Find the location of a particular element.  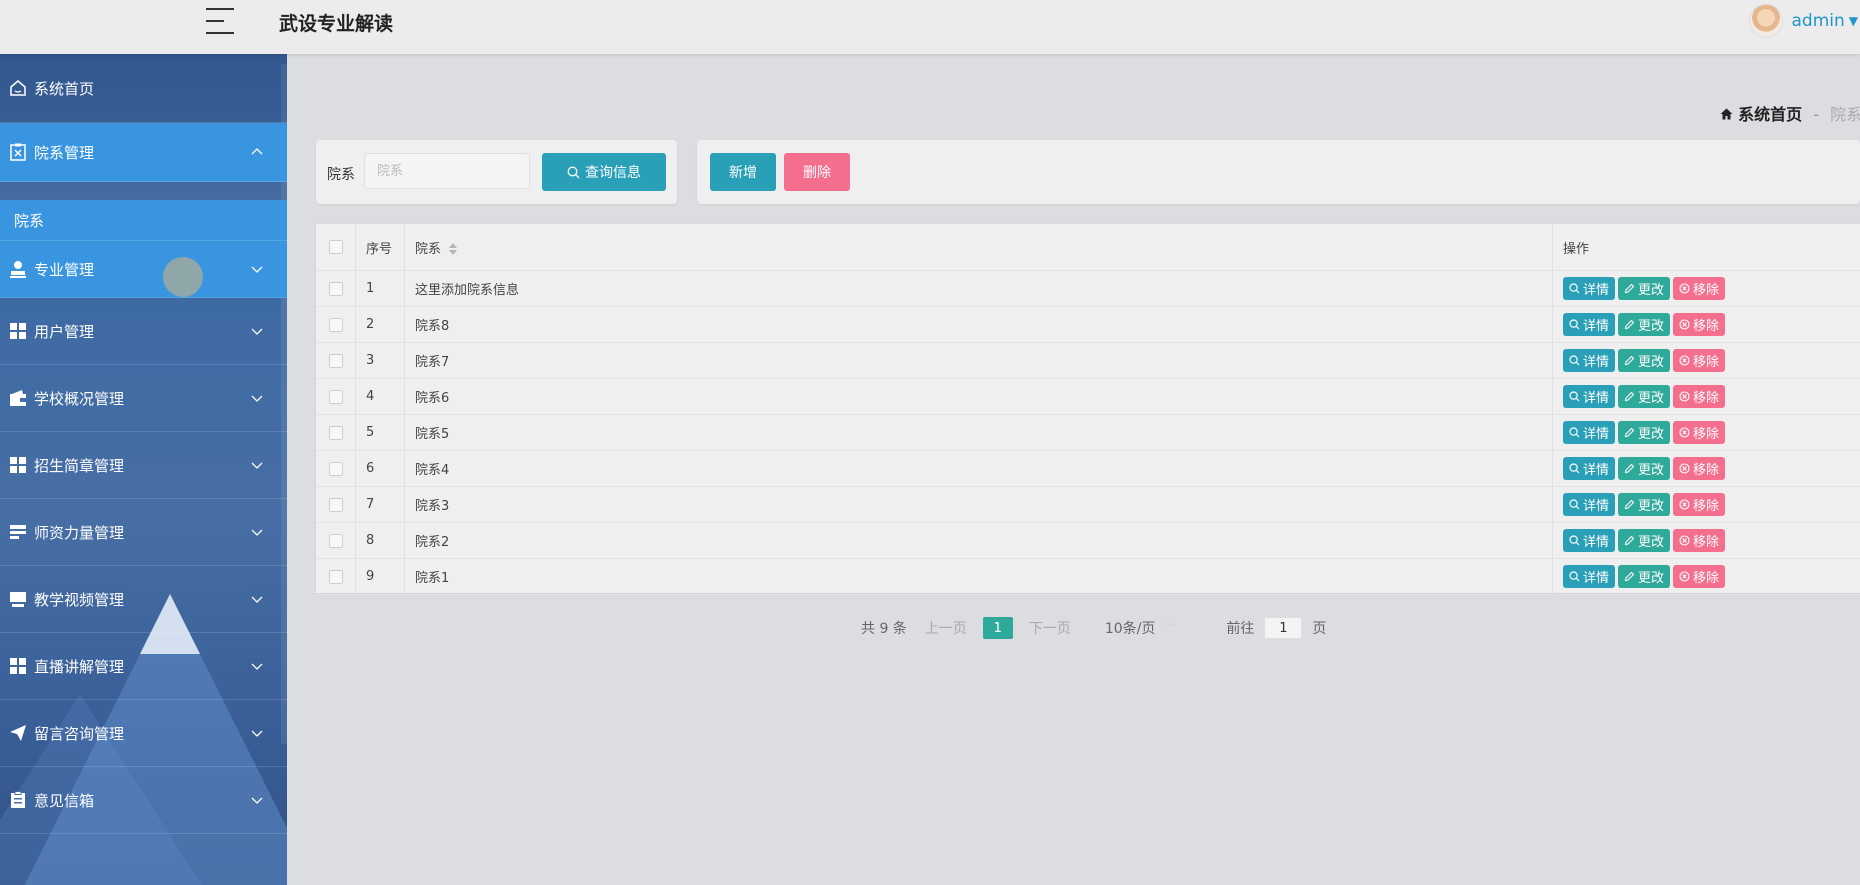

sidebar-item-user-management: 用户管理 is located at coordinates (143, 331).